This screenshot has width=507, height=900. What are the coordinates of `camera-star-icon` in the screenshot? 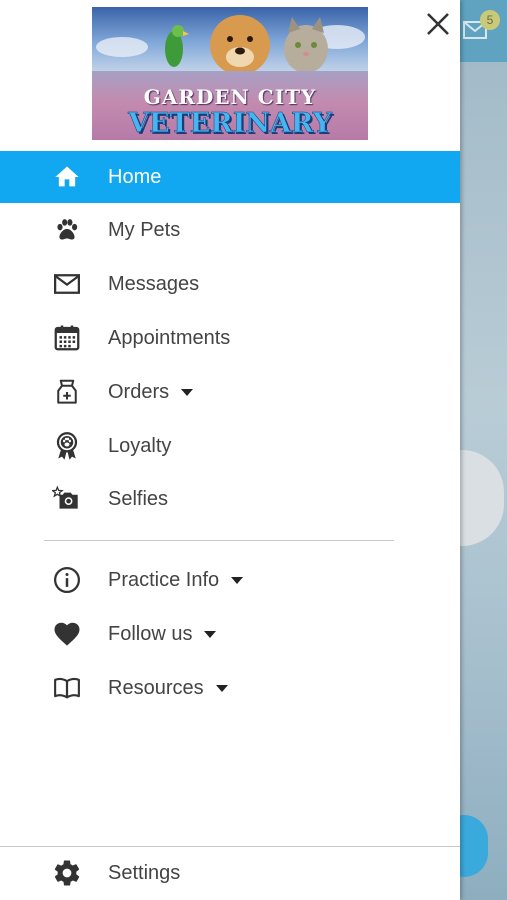 It's located at (67, 499).